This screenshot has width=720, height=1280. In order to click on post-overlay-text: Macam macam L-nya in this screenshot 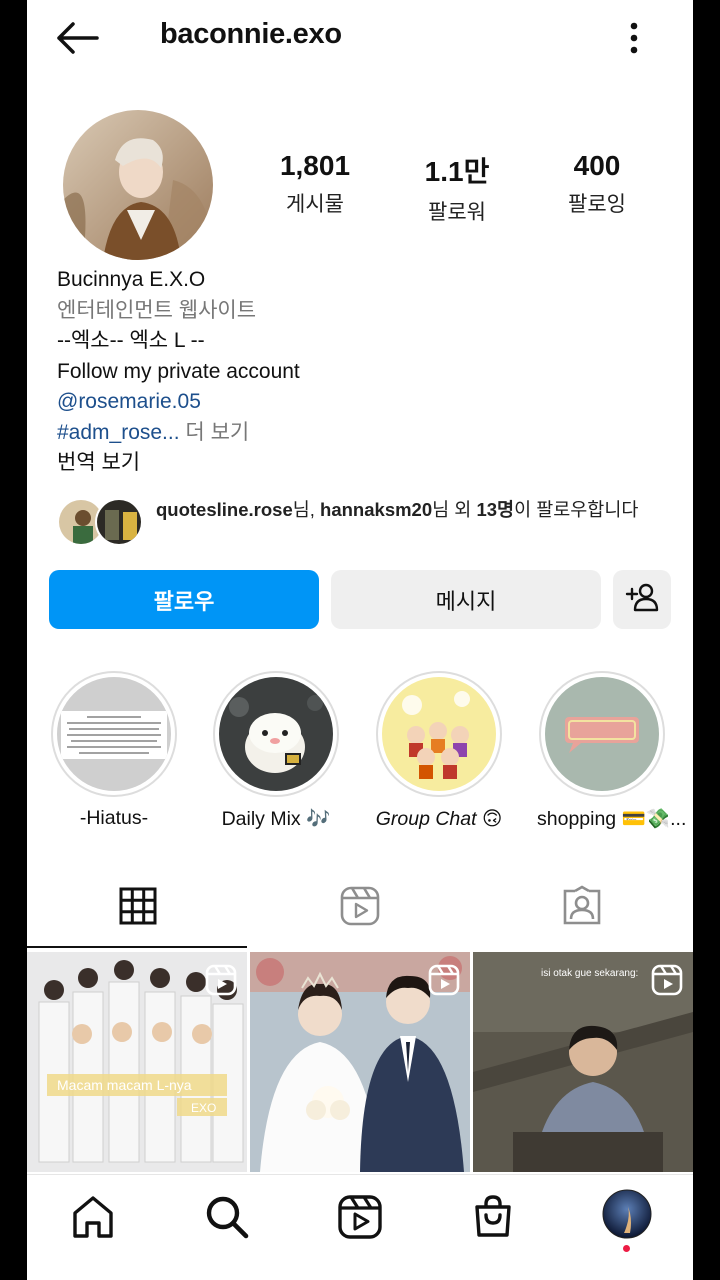, I will do `click(124, 1085)`.